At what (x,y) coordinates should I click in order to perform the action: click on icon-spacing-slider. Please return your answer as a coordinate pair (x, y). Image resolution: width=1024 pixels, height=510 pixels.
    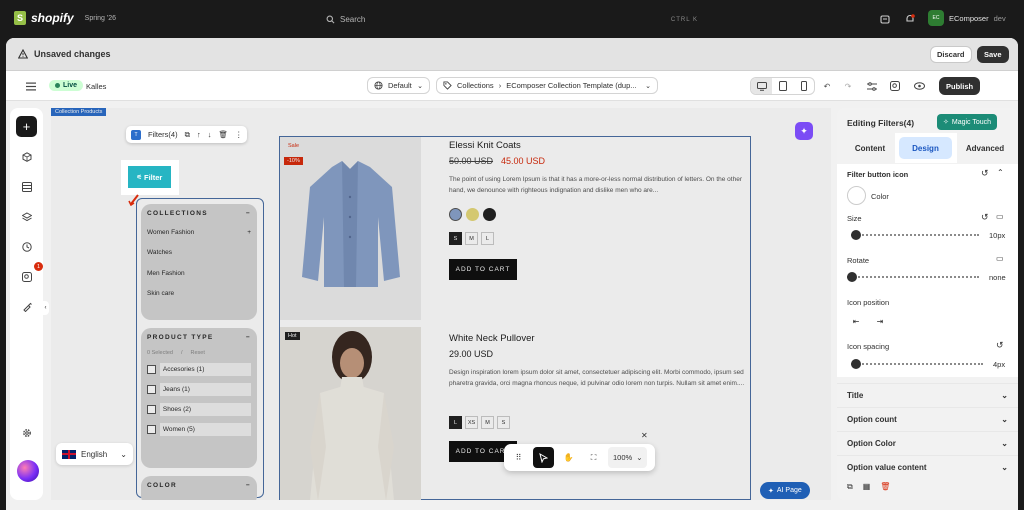
    Looking at the image, I should click on (917, 364).